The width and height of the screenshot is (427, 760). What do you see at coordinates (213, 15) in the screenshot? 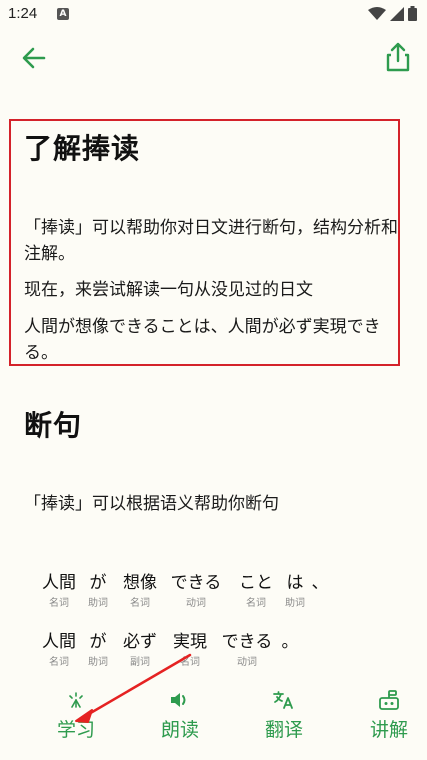
I see `status-bar: 1:24 A` at bounding box center [213, 15].